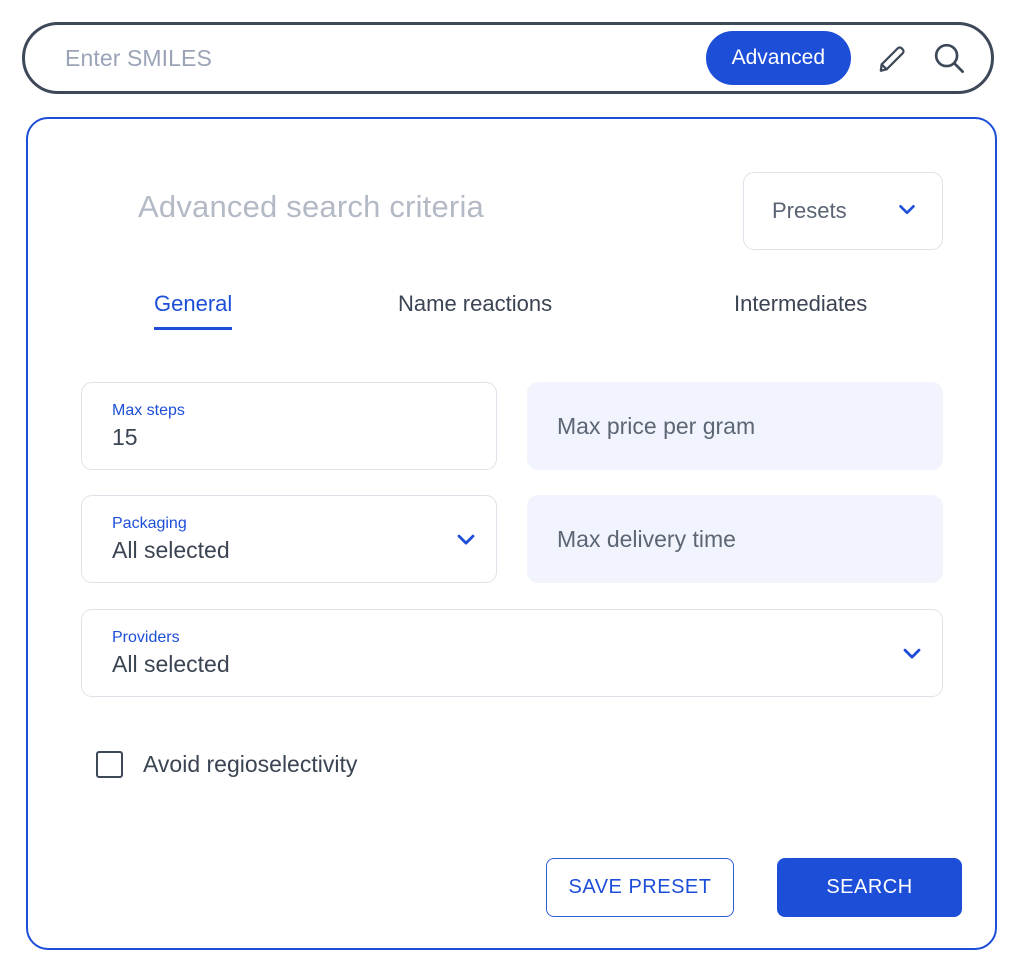 Image resolution: width=1016 pixels, height=976 pixels. I want to click on packaging-value: All selected, so click(171, 550).